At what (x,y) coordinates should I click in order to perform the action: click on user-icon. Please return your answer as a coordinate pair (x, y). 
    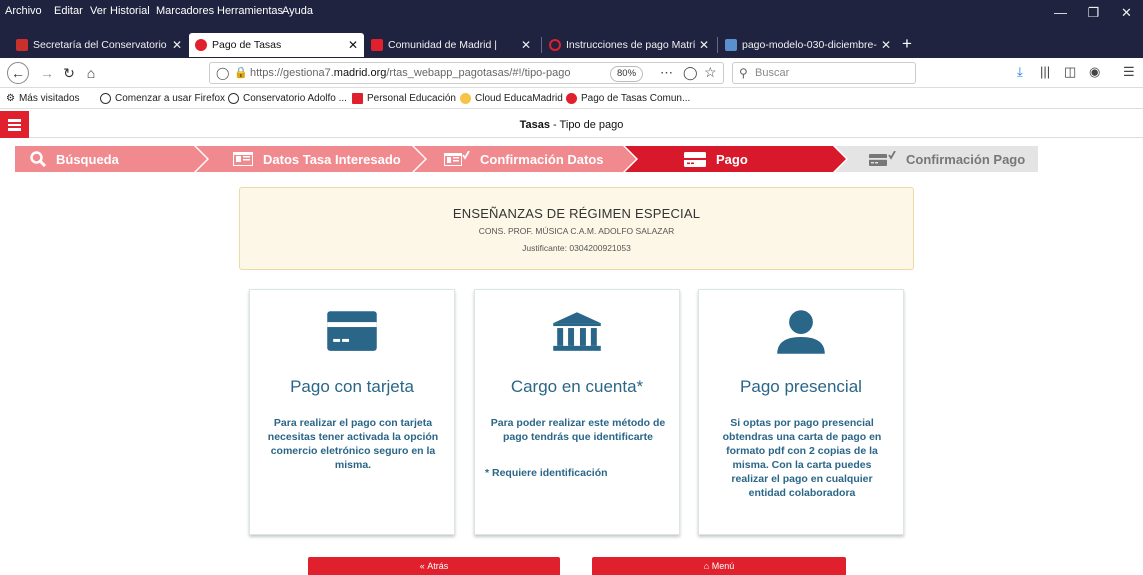
    Looking at the image, I should click on (801, 332).